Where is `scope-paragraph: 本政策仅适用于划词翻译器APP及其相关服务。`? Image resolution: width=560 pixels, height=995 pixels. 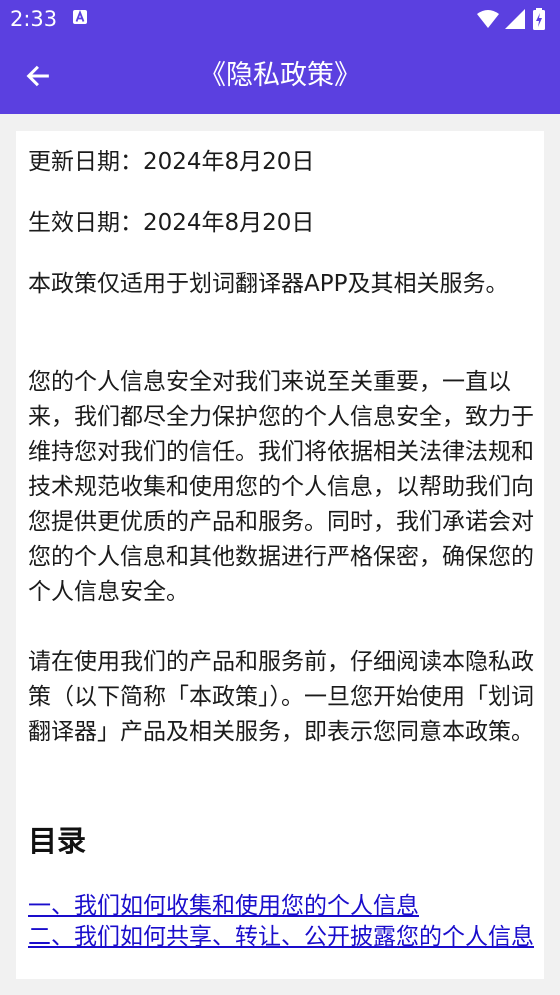
scope-paragraph: 本政策仅适用于划词翻译器APP及其相关服务。 is located at coordinates (268, 284).